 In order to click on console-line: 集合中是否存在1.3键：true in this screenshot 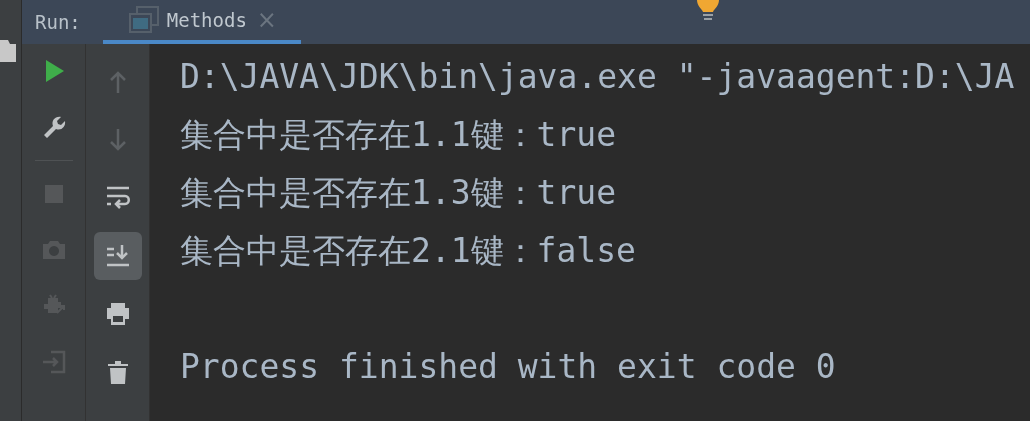, I will do `click(398, 192)`.